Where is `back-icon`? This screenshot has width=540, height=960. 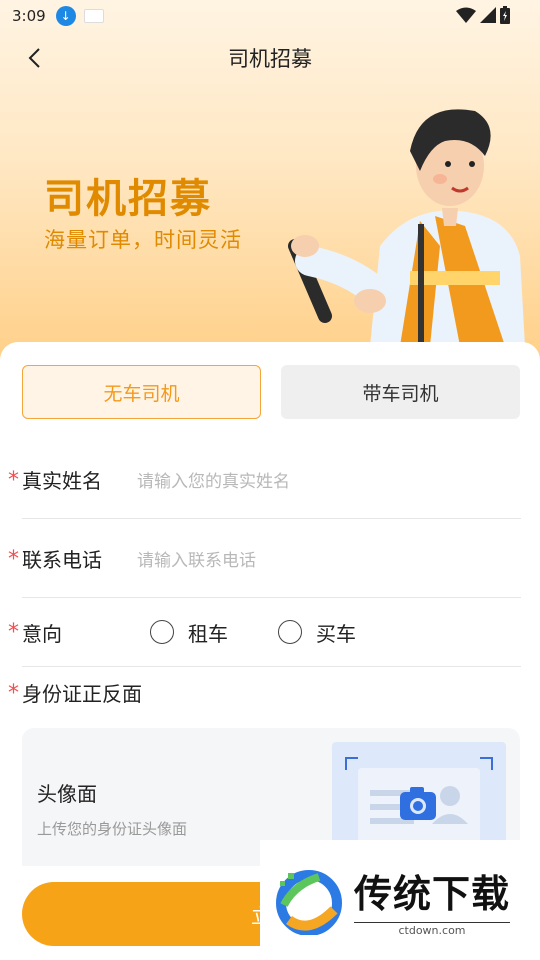
back-icon is located at coordinates (34, 58).